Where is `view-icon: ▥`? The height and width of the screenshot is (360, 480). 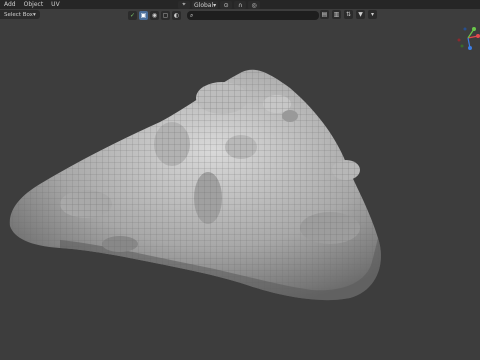 view-icon: ▥ is located at coordinates (336, 14).